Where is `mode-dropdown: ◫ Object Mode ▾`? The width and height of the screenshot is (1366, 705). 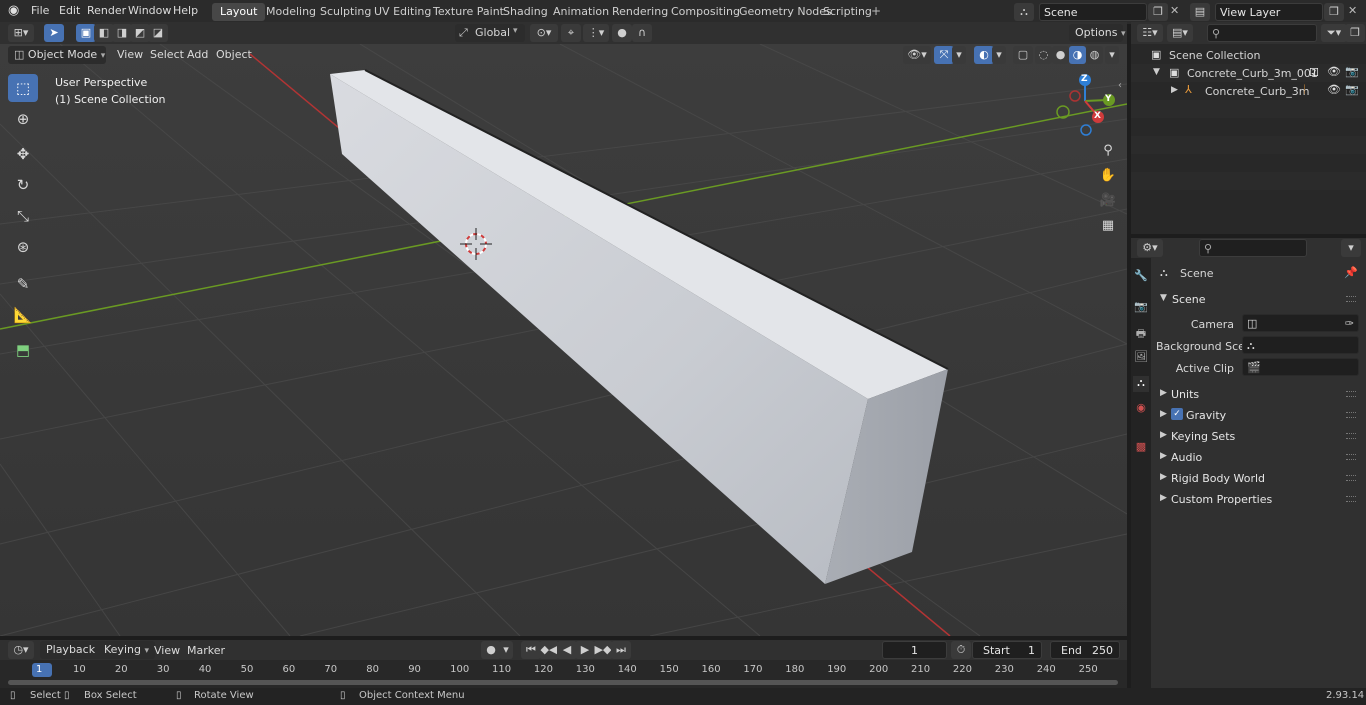 mode-dropdown: ◫ Object Mode ▾ is located at coordinates (57, 55).